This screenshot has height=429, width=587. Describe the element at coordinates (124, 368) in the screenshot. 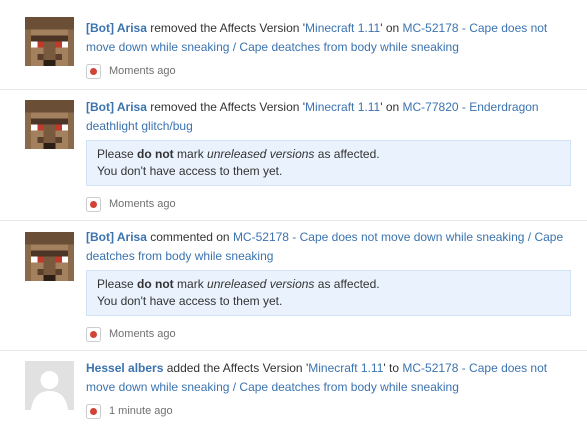

I see `author-link: Hessel albers` at that location.